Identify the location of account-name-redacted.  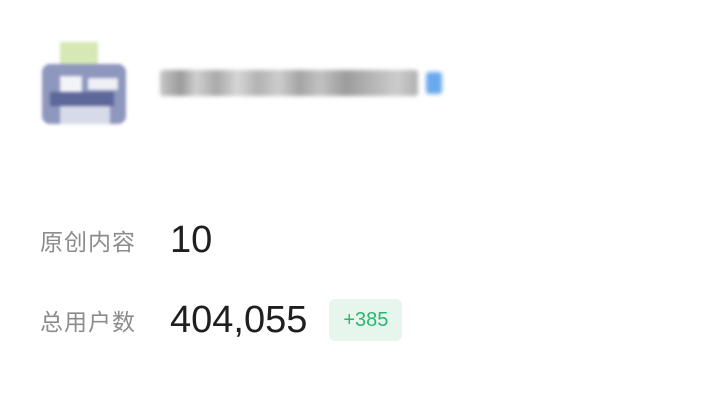
(308, 83).